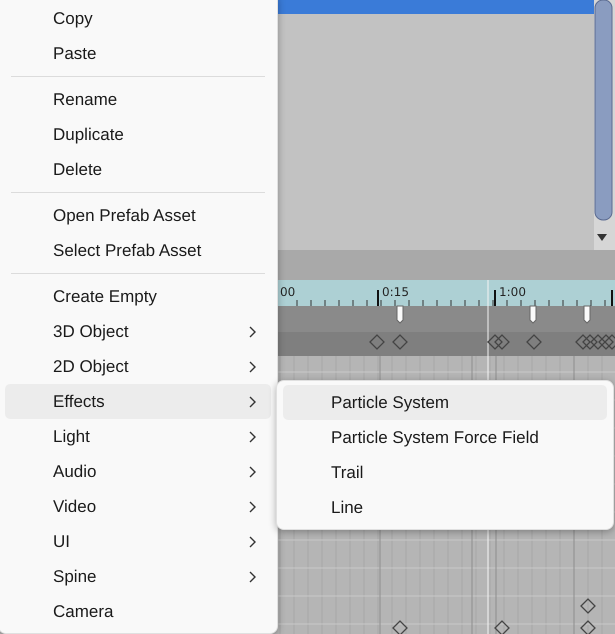 The height and width of the screenshot is (634, 615). I want to click on menu-item: 3D Object, so click(138, 331).